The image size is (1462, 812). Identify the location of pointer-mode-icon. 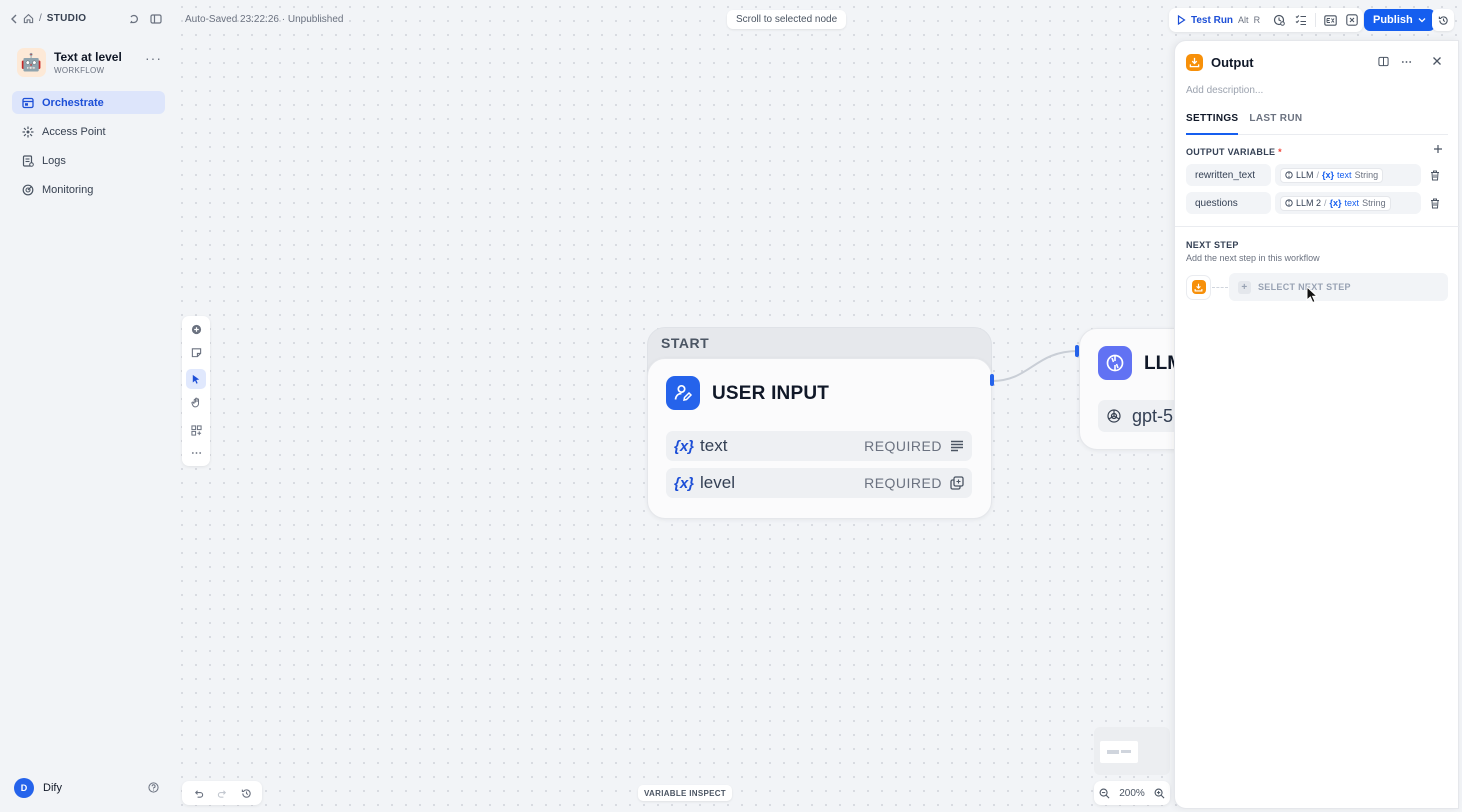
(196, 379).